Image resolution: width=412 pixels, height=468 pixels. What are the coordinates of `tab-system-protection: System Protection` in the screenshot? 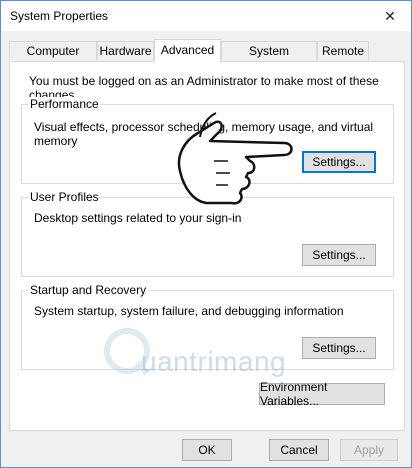 It's located at (269, 59).